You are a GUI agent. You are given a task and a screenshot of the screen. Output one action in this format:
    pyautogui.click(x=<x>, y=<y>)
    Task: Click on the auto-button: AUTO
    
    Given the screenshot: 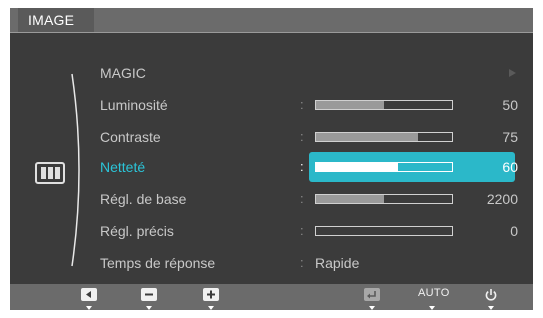 What is the action you would take?
    pyautogui.click(x=434, y=293)
    